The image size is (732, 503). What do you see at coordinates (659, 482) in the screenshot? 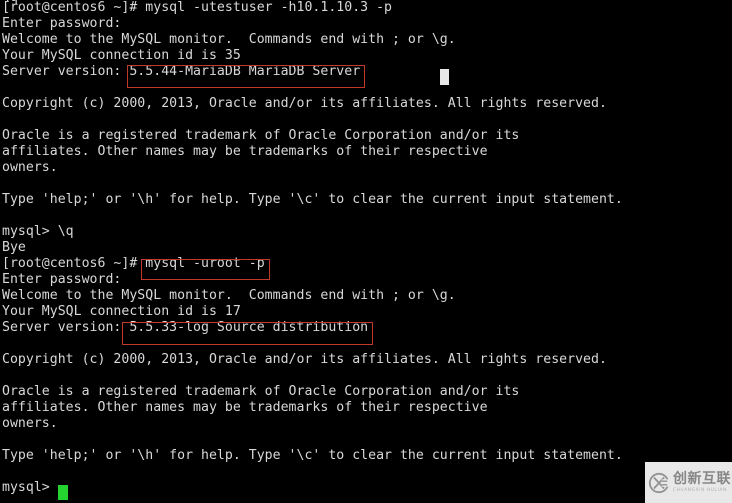
I see `circle-x-logo-icon` at bounding box center [659, 482].